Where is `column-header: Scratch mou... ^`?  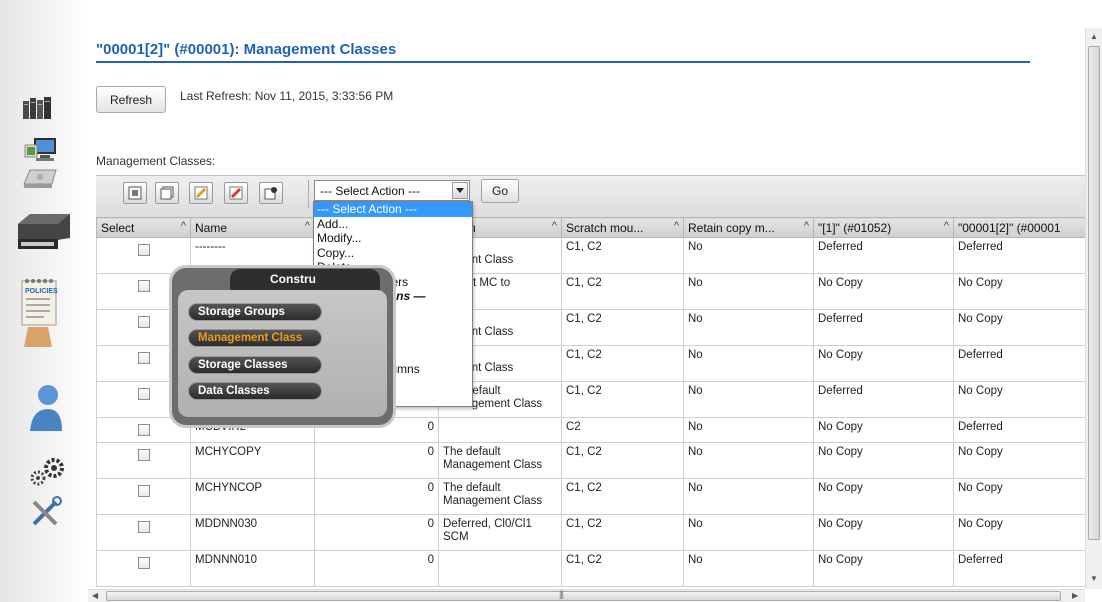 column-header: Scratch mou... ^ is located at coordinates (622, 227).